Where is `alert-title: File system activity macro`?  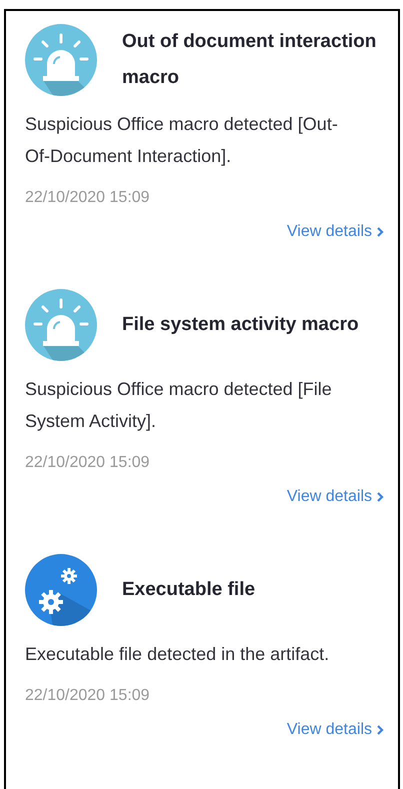
alert-title: File system activity macro is located at coordinates (240, 325).